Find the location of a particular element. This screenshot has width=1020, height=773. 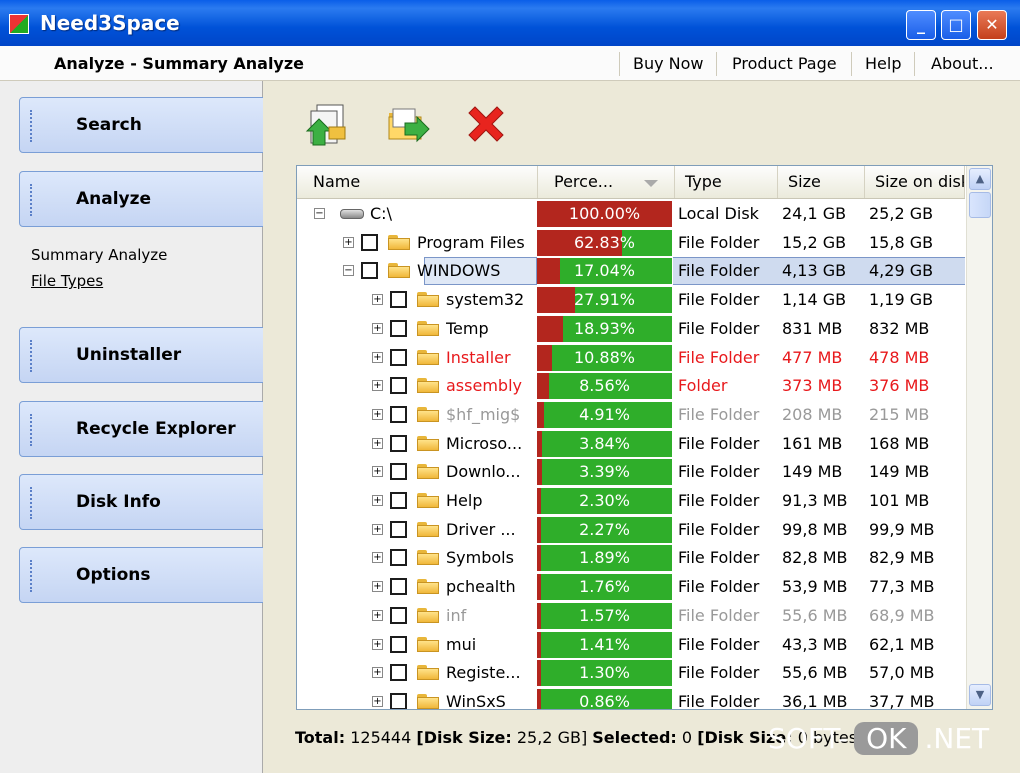

nav-options-button: Options is located at coordinates (146, 575).